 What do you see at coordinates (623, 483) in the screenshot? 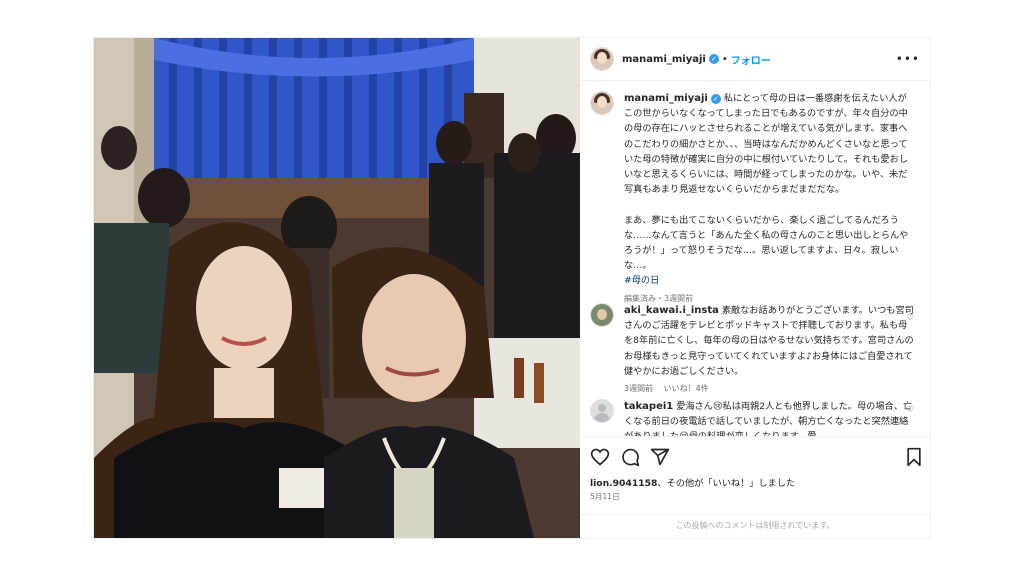
I see `liked-by-user: lion.9041158` at bounding box center [623, 483].